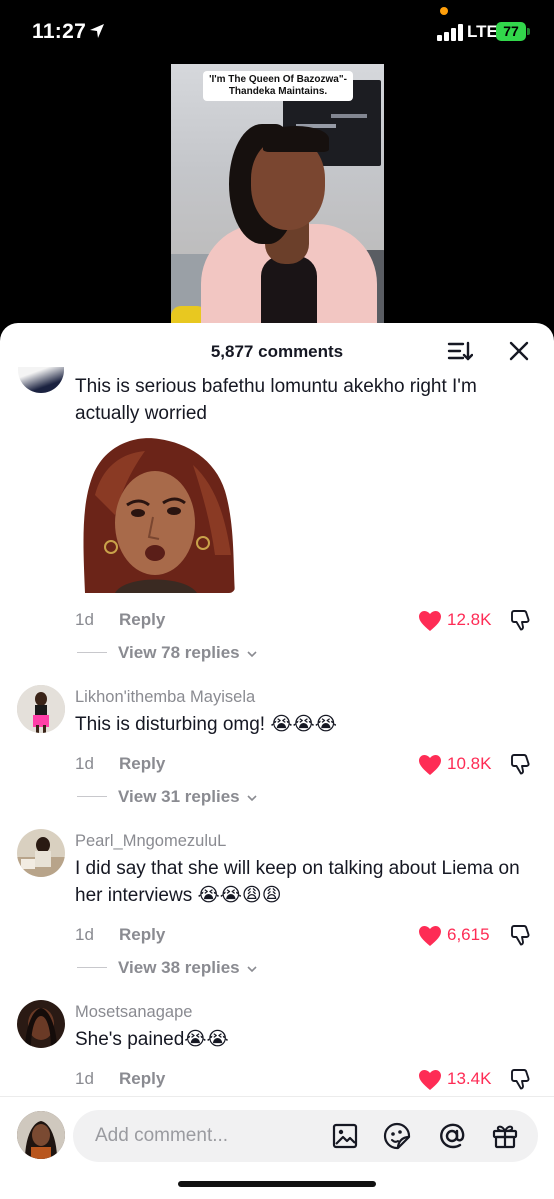 The width and height of the screenshot is (554, 1199). What do you see at coordinates (528, 31) in the screenshot?
I see `battery-tip` at bounding box center [528, 31].